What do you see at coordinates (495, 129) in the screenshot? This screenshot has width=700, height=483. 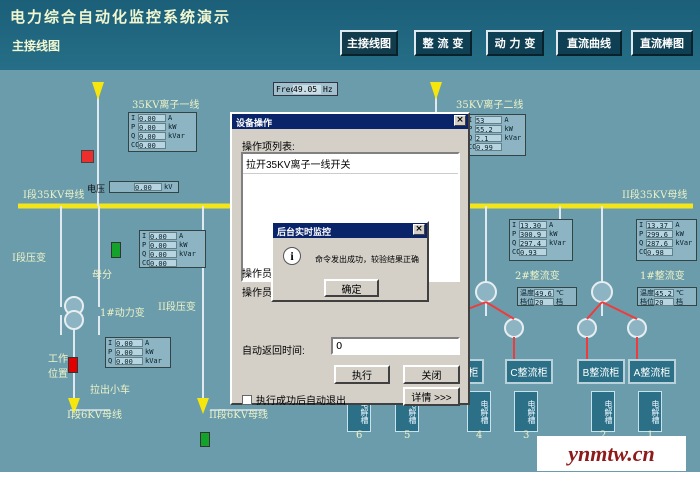 I see `meter-row: P 55.2 kW` at bounding box center [495, 129].